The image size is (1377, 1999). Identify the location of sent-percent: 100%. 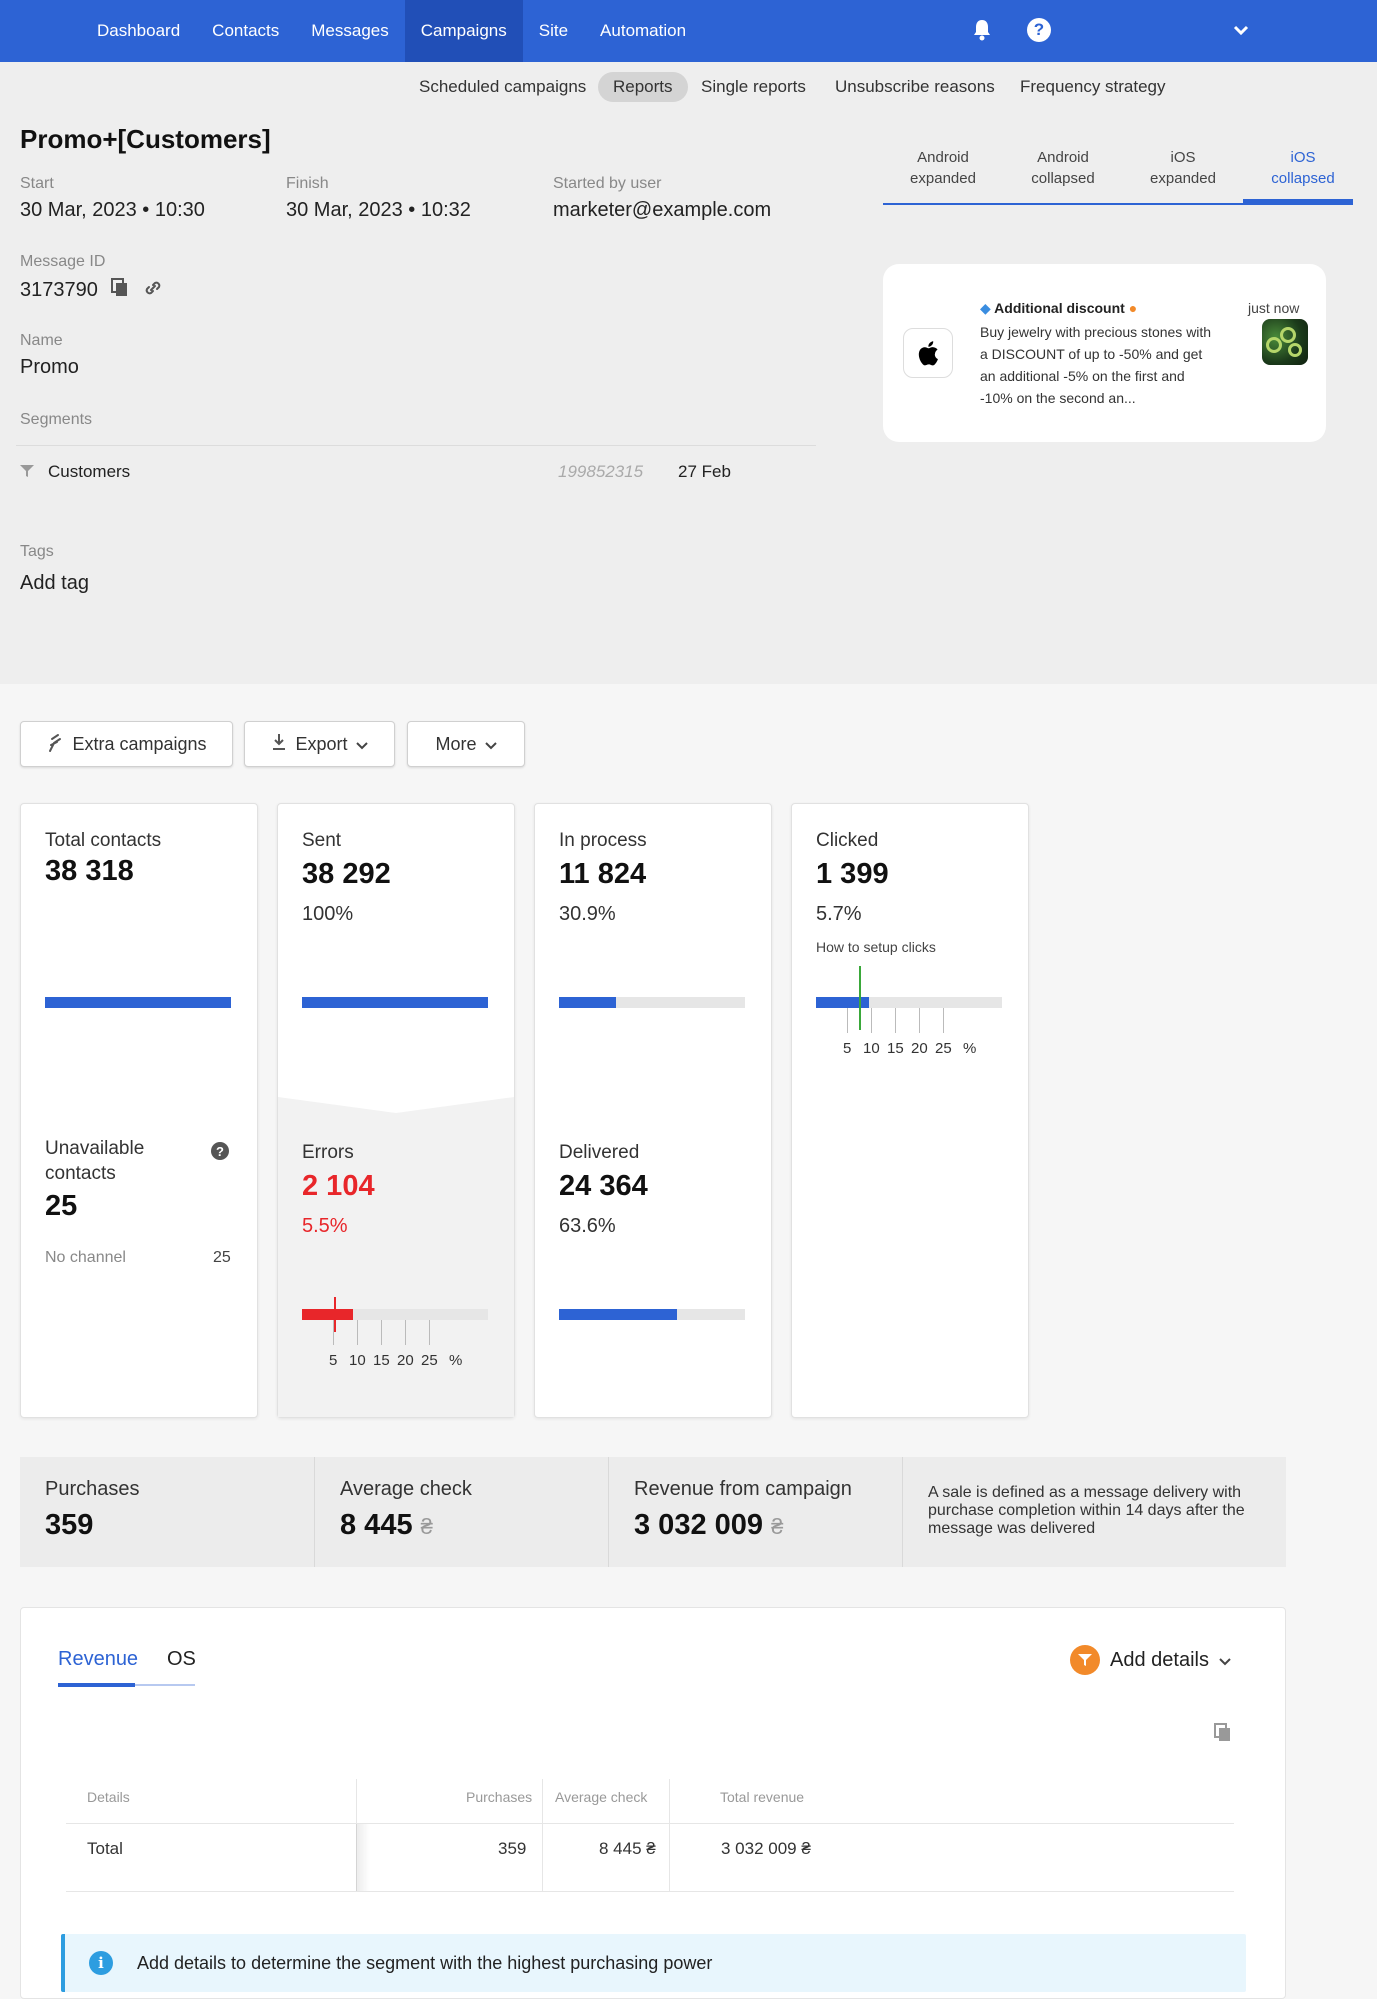
(328, 914).